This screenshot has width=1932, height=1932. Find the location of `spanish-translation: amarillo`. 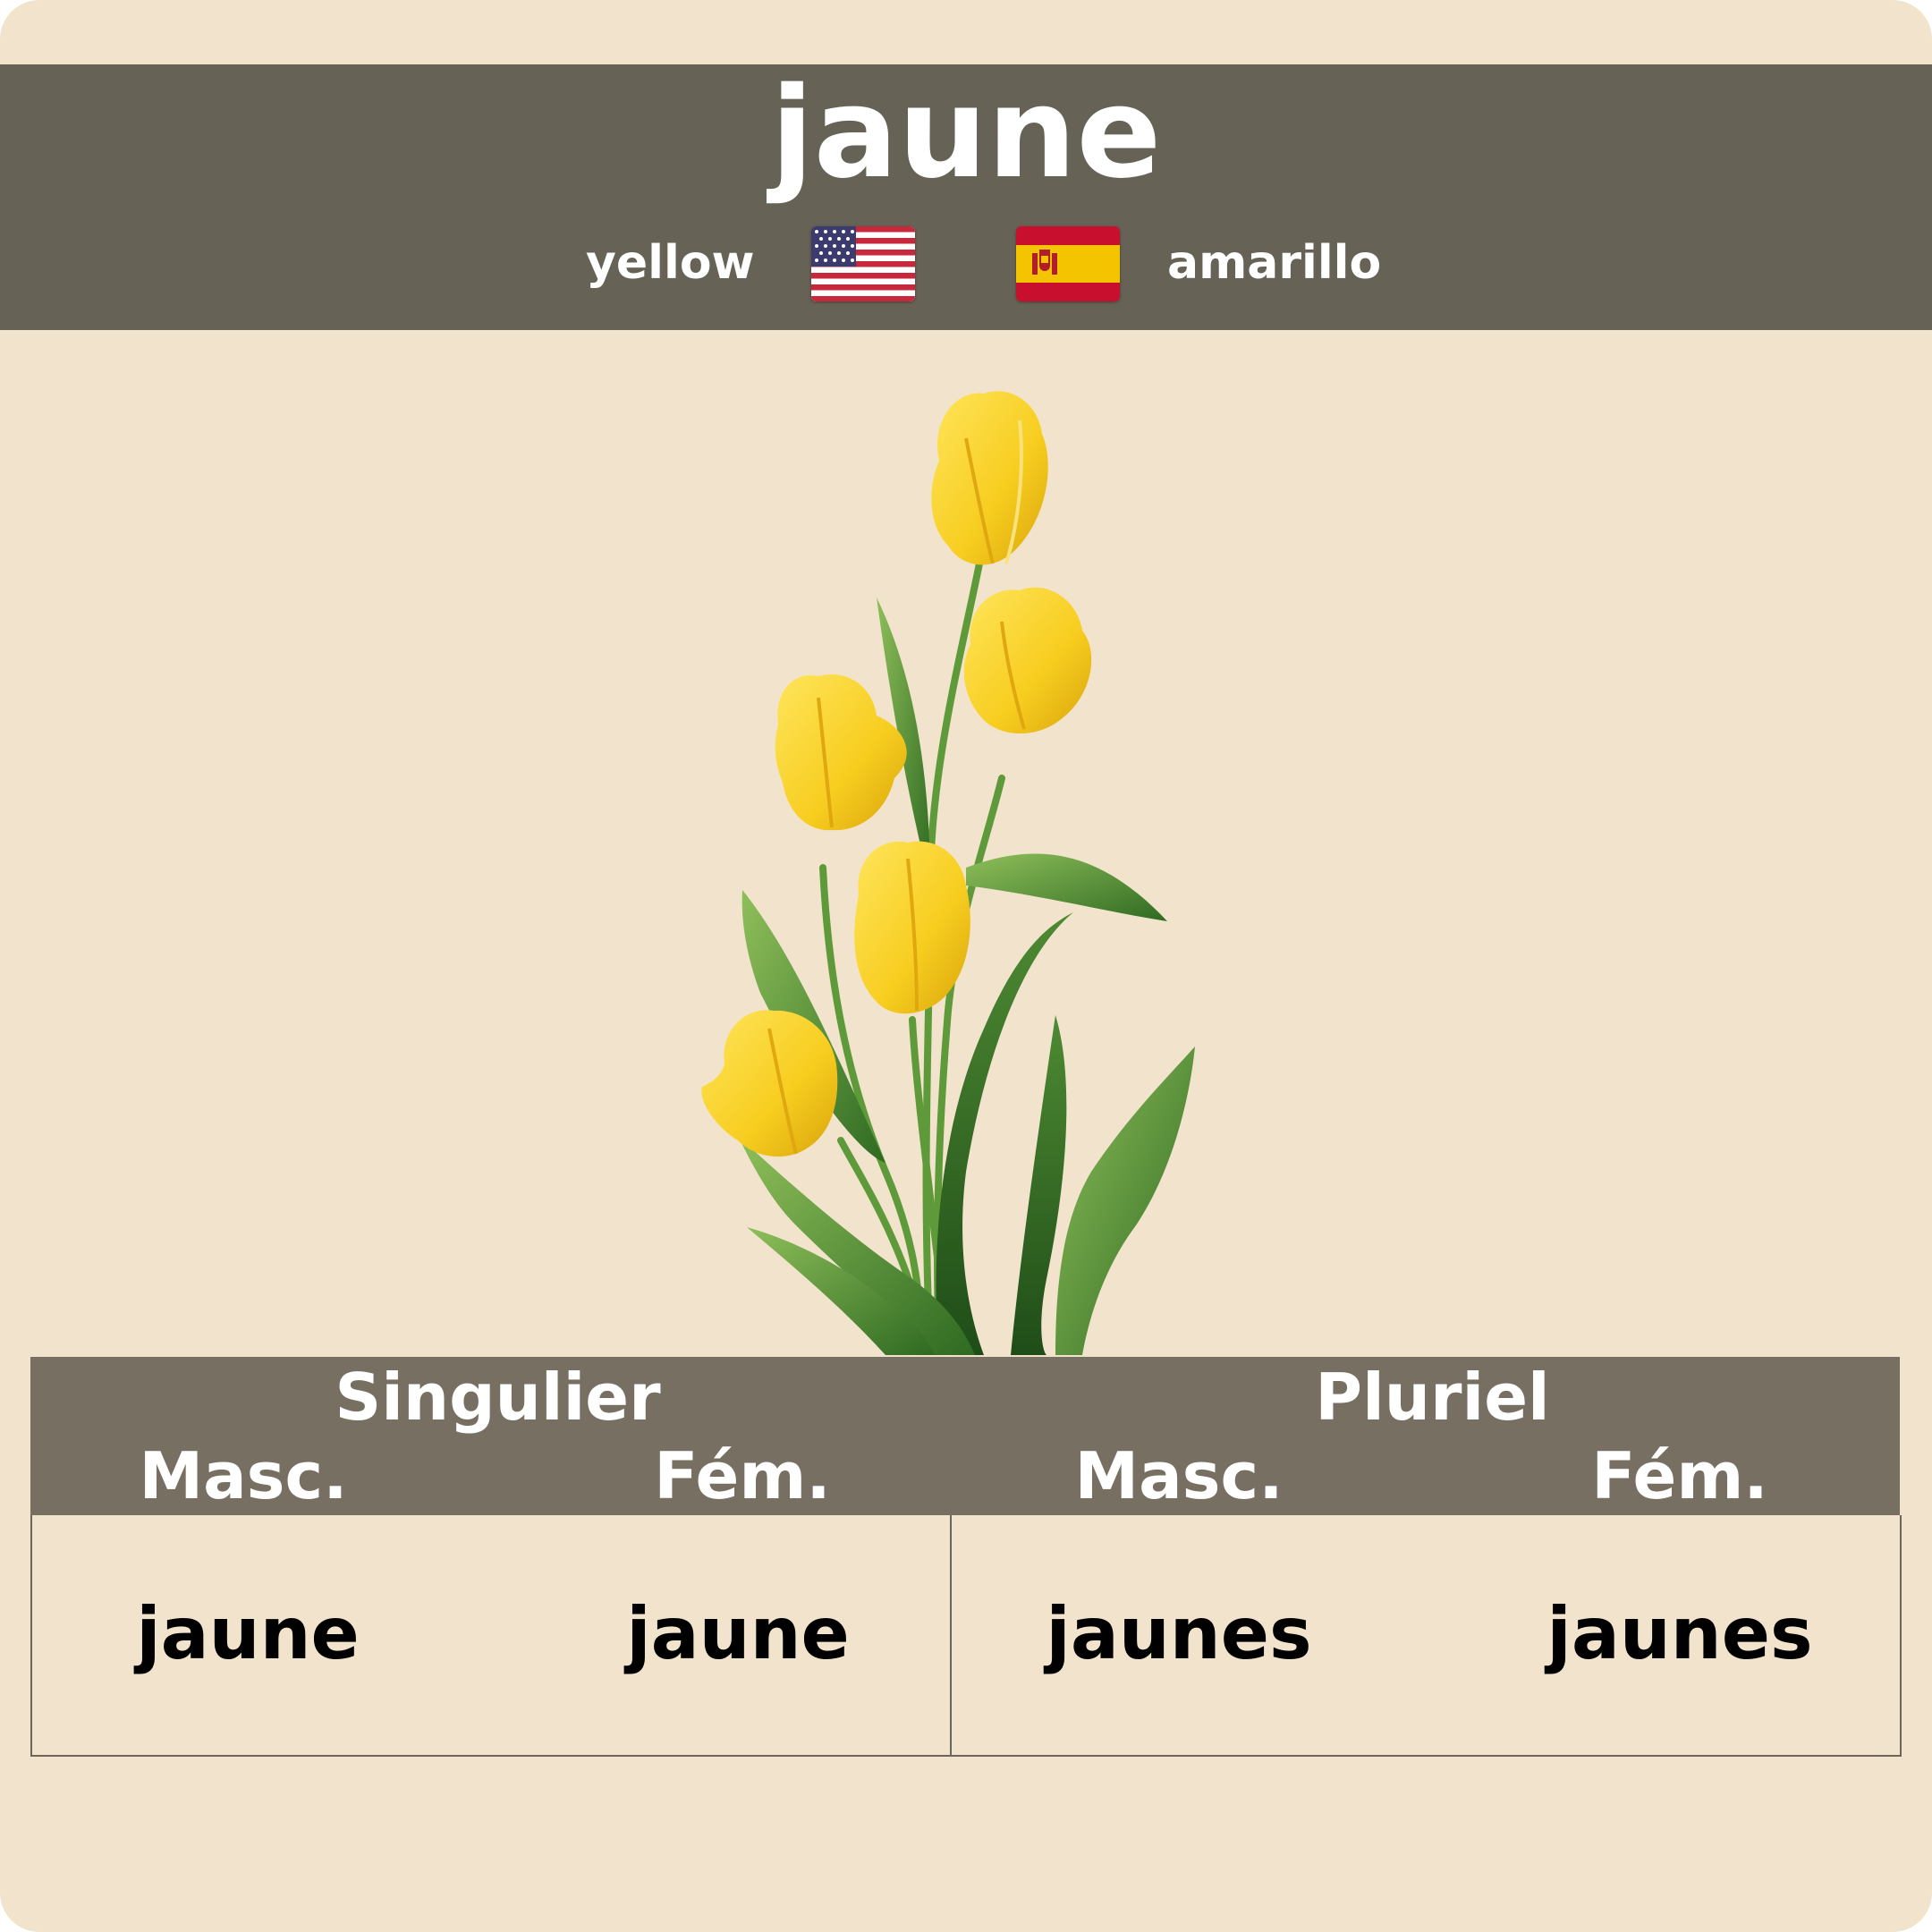

spanish-translation: amarillo is located at coordinates (1274, 263).